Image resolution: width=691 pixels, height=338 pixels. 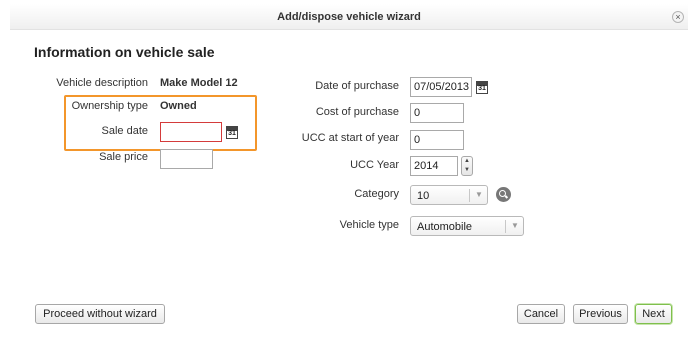 I want to click on search-icon-handle, so click(x=506, y=197).